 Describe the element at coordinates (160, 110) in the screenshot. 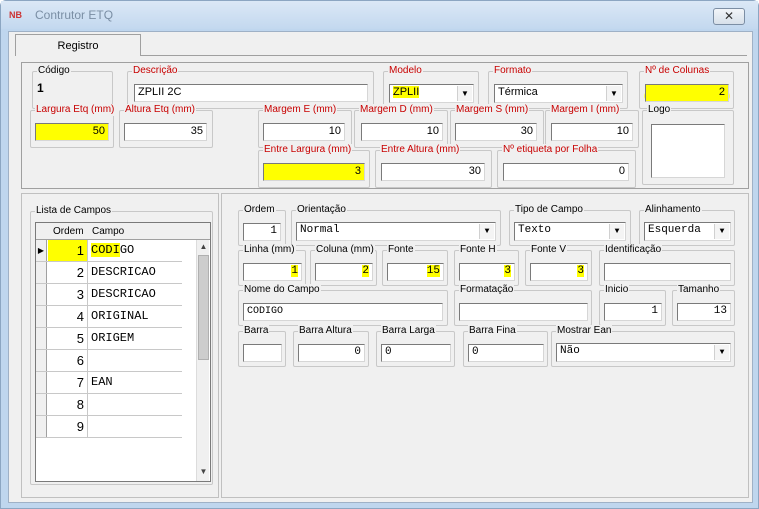

I see `altura-etq-label: Altura Etq (mm)` at that location.